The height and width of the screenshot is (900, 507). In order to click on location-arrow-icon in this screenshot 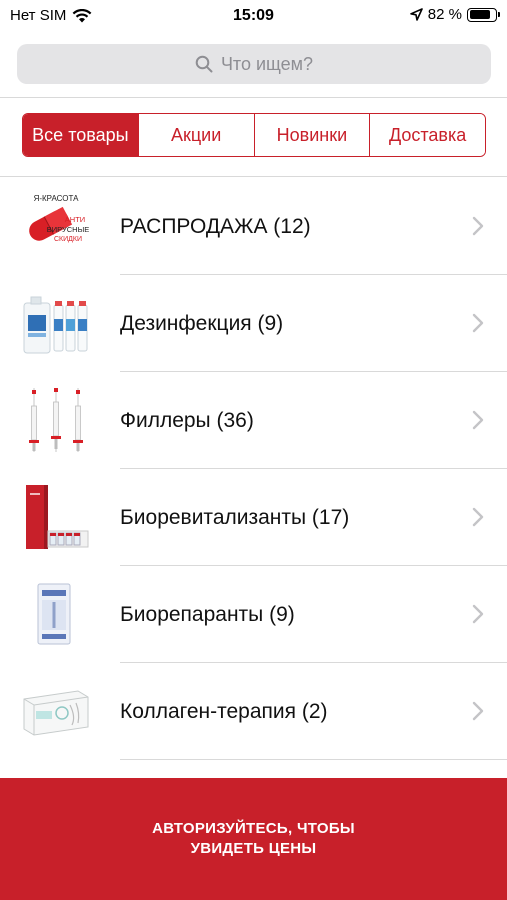, I will do `click(416, 14)`.